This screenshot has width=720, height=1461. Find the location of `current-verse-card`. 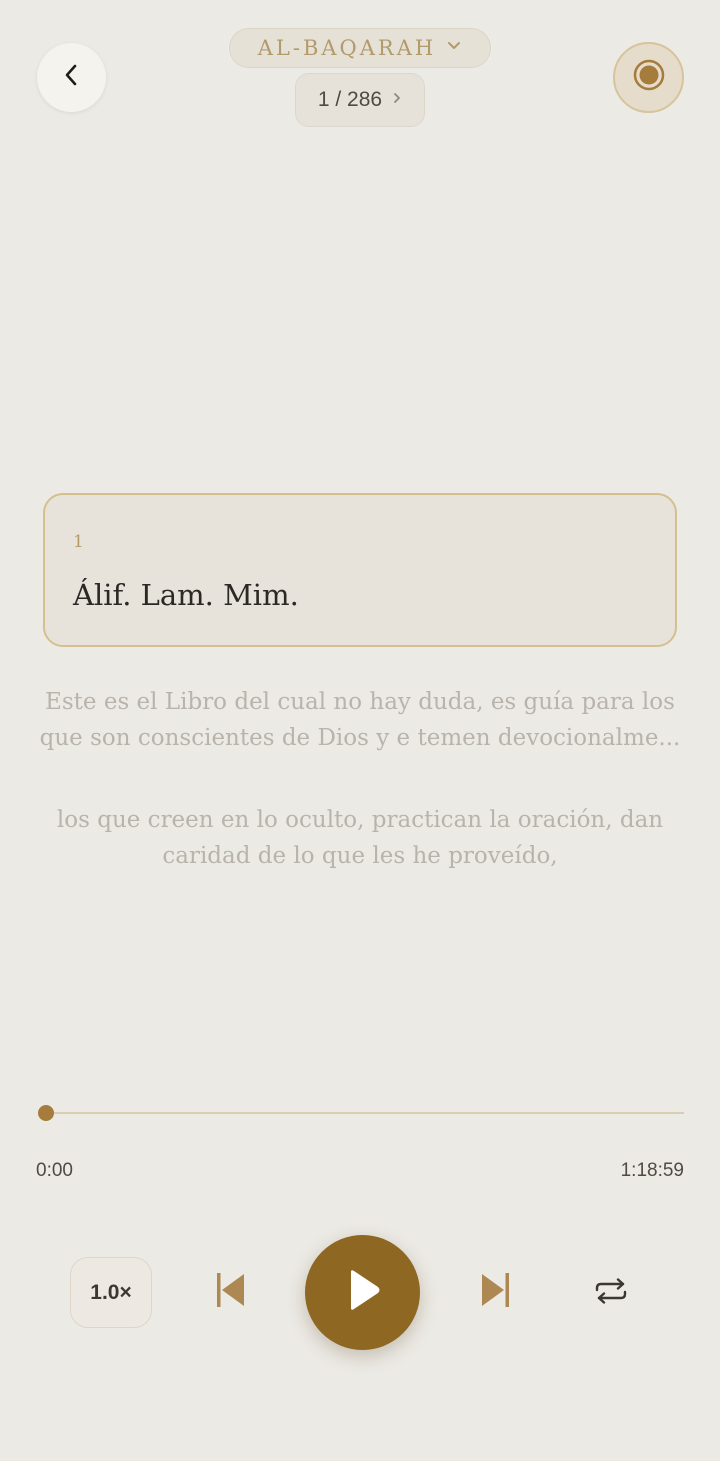

current-verse-card is located at coordinates (360, 570).